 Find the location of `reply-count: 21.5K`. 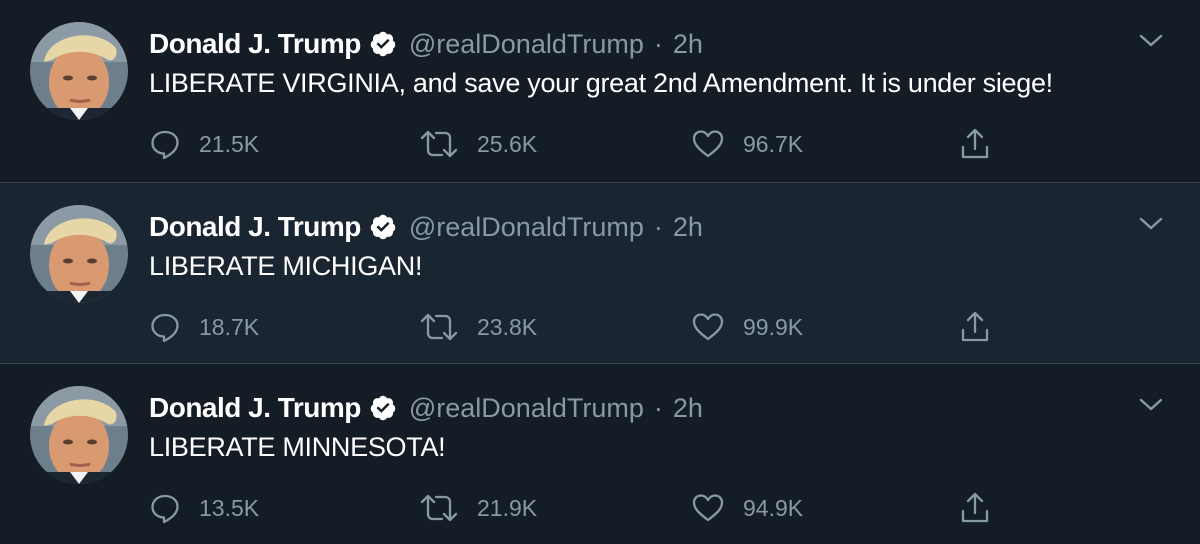

reply-count: 21.5K is located at coordinates (229, 143).